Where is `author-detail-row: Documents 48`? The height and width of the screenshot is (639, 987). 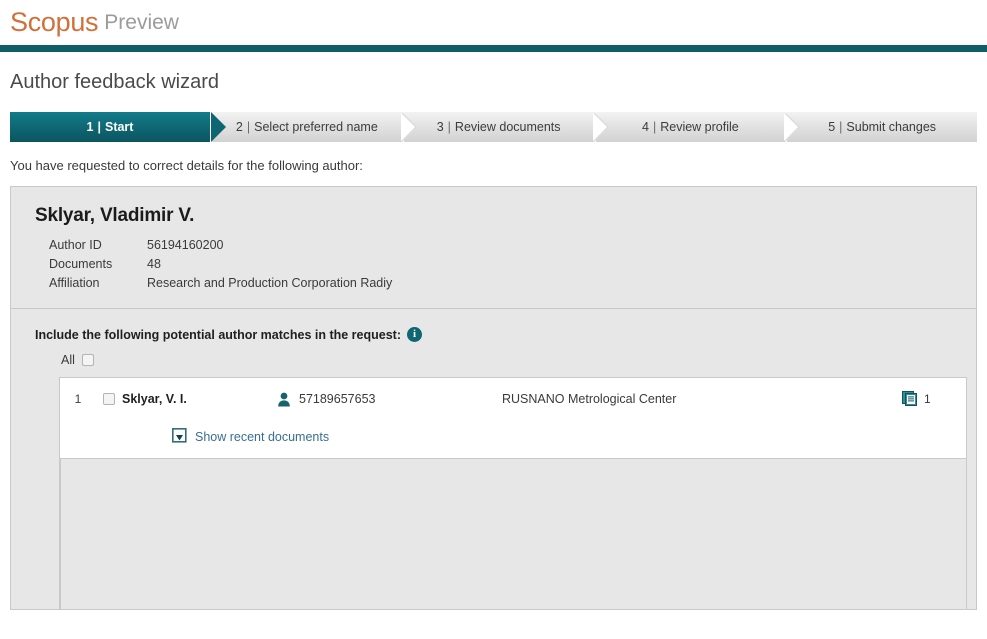
author-detail-row: Documents 48 is located at coordinates (213, 263).